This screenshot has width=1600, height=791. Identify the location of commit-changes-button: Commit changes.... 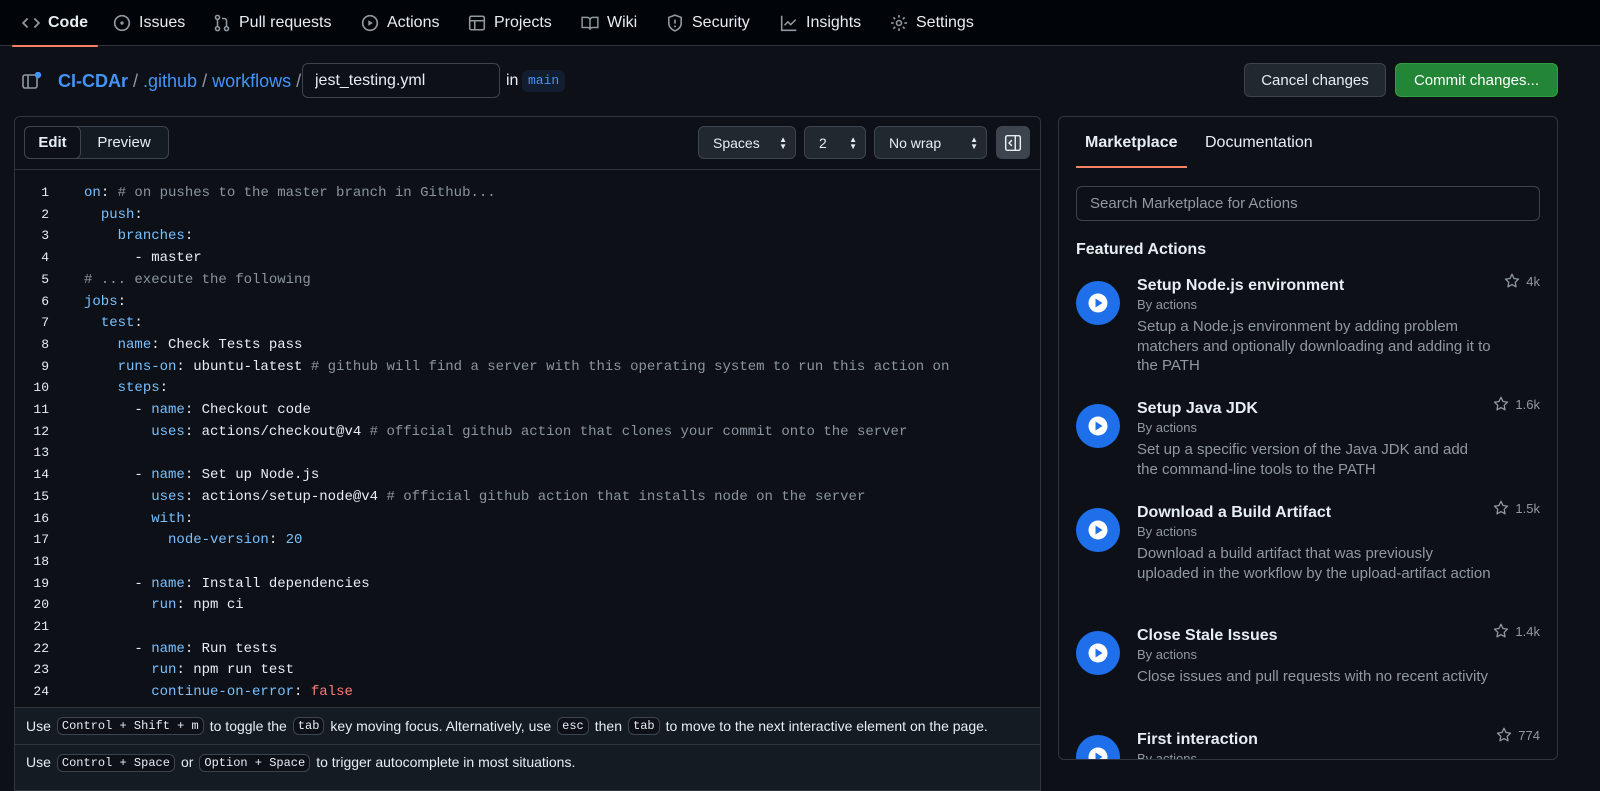
(1476, 80).